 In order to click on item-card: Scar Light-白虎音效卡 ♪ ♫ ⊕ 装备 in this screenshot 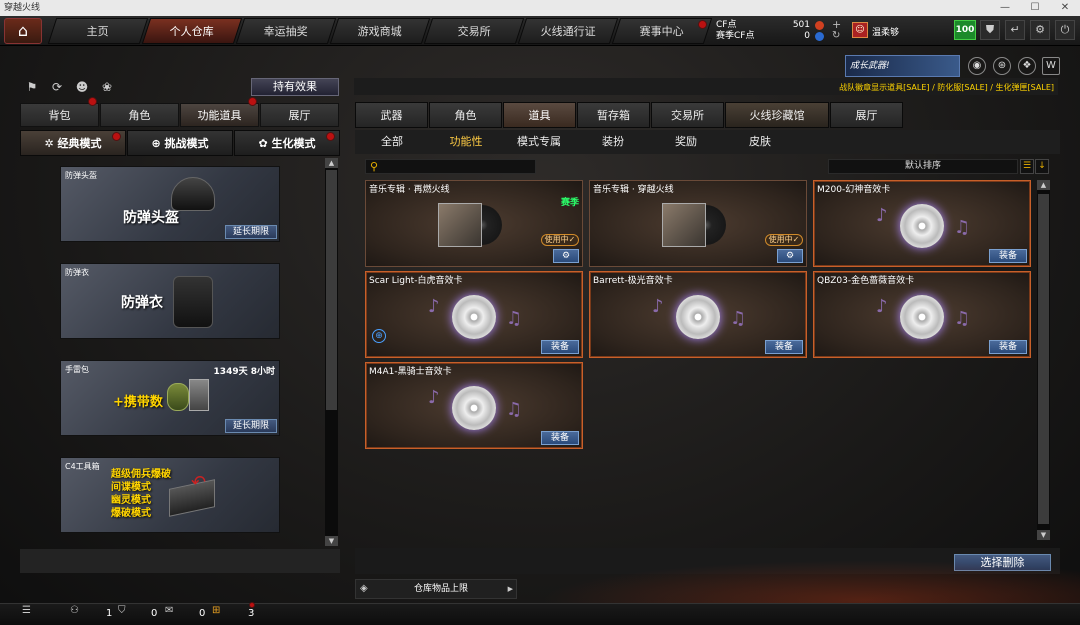, I will do `click(474, 314)`.